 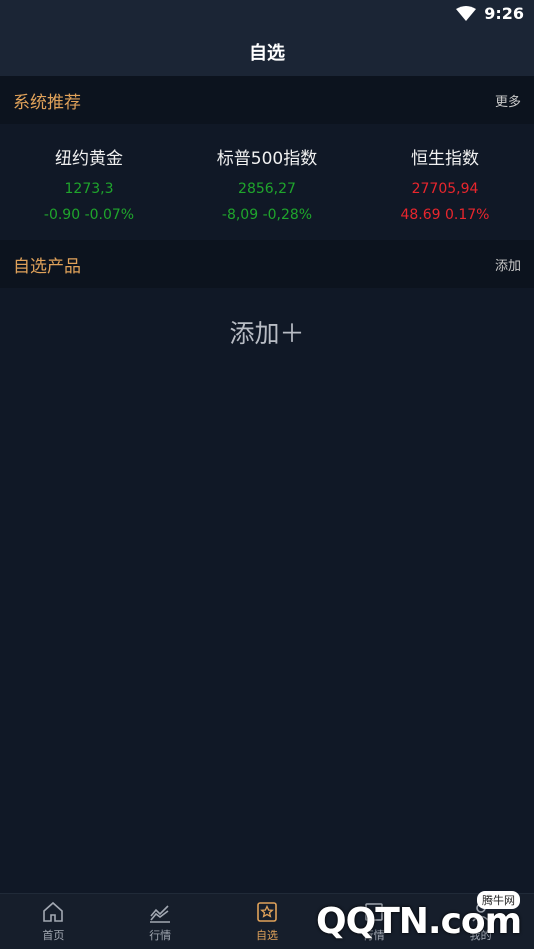 What do you see at coordinates (267, 264) in the screenshot?
I see `watchlist-header: 自选产品 添加` at bounding box center [267, 264].